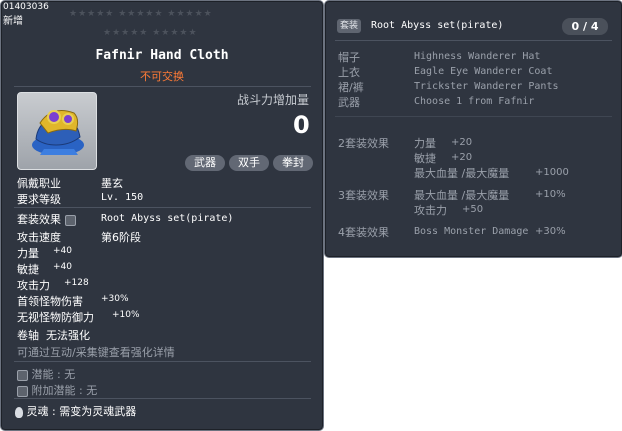 The width and height of the screenshot is (622, 431). What do you see at coordinates (62, 267) in the screenshot?
I see `stat-dex-value: +40` at bounding box center [62, 267].